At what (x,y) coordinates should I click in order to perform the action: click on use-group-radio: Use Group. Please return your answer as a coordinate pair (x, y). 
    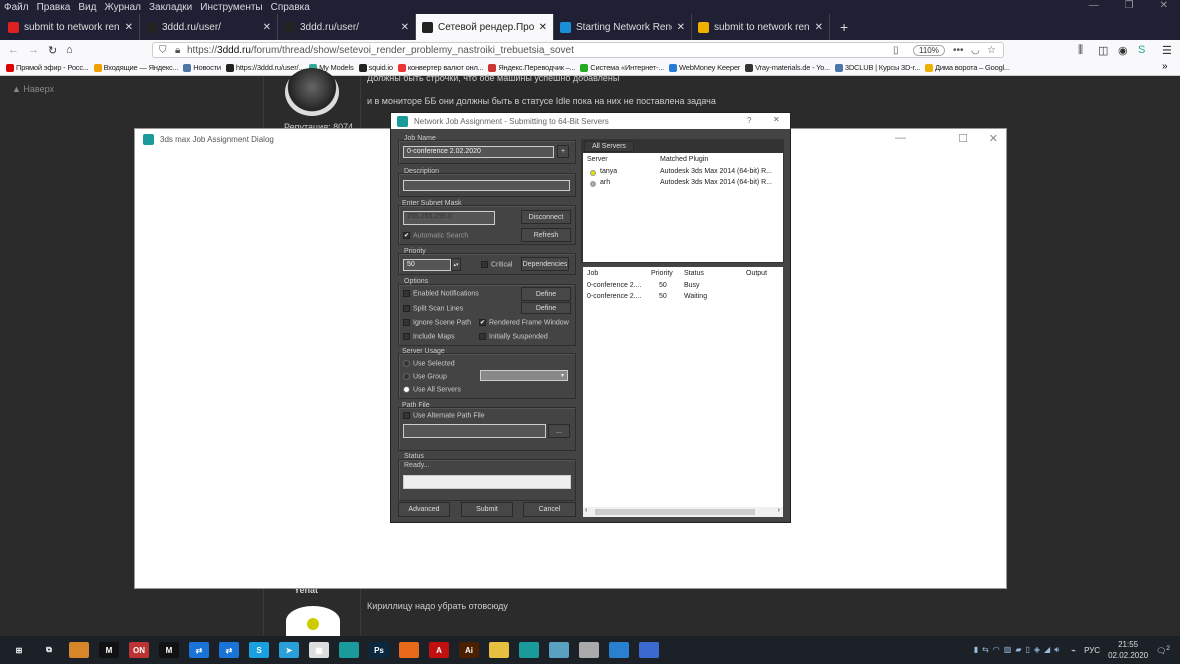
    Looking at the image, I should click on (425, 376).